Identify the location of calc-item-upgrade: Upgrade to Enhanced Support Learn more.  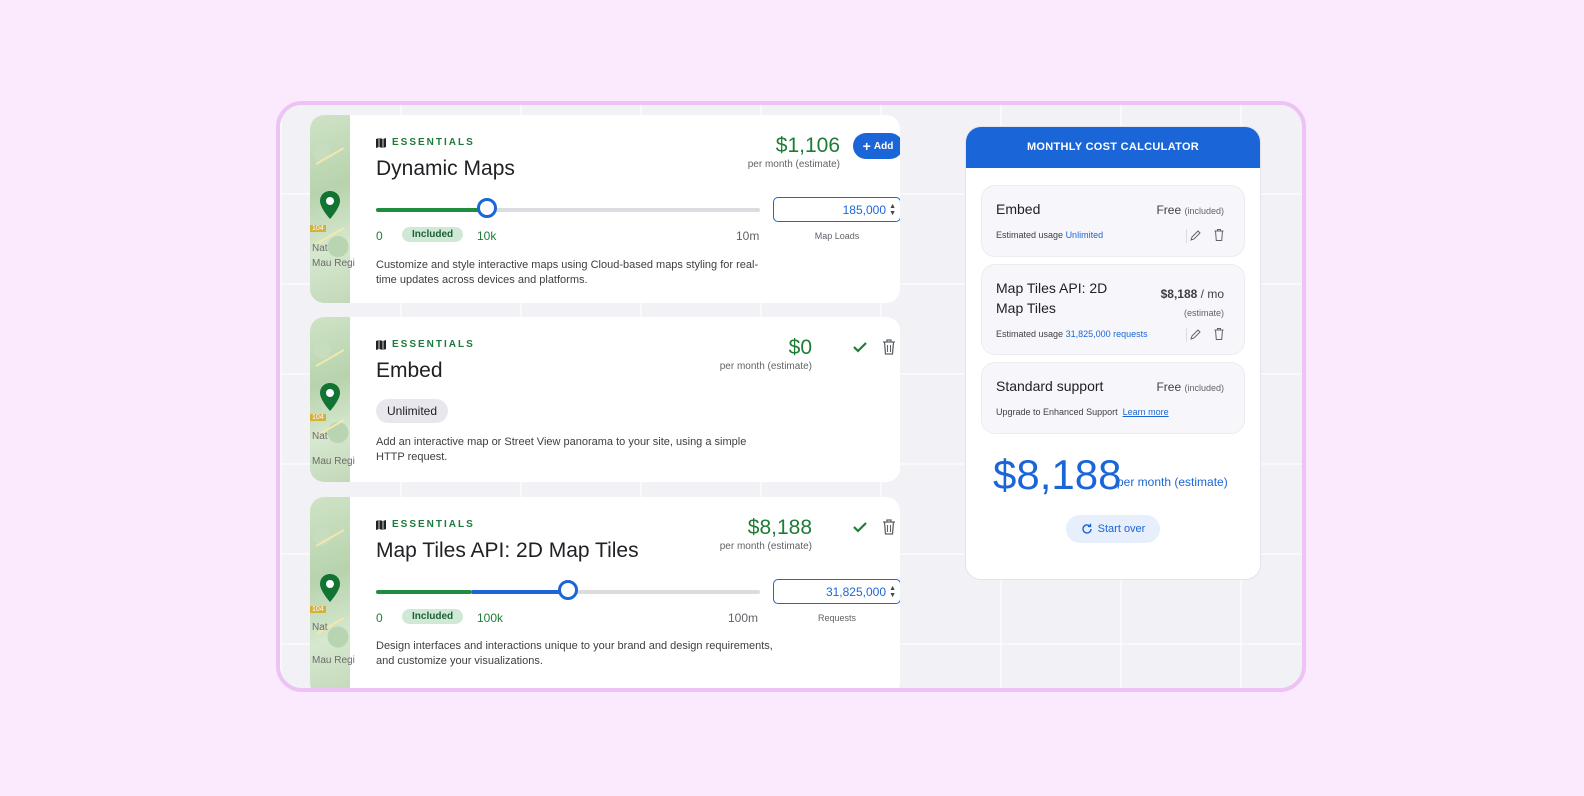
(1082, 412).